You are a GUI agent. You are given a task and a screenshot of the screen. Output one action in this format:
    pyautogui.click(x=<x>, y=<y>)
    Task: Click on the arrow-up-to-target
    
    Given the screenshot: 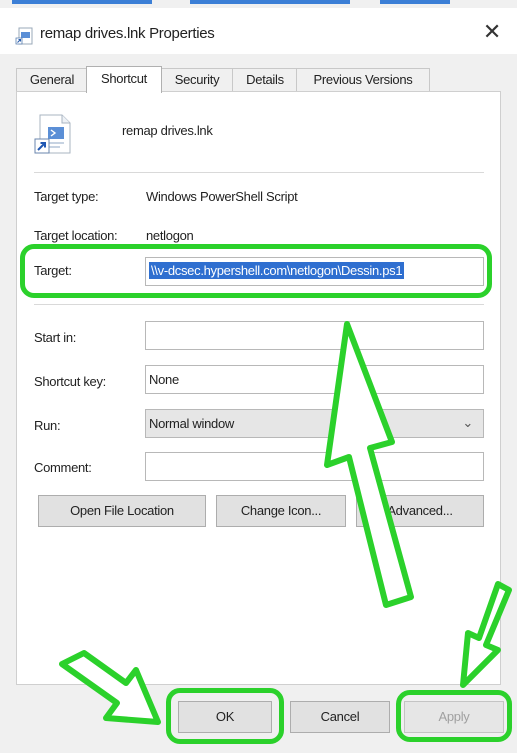 What is the action you would take?
    pyautogui.click(x=369, y=464)
    